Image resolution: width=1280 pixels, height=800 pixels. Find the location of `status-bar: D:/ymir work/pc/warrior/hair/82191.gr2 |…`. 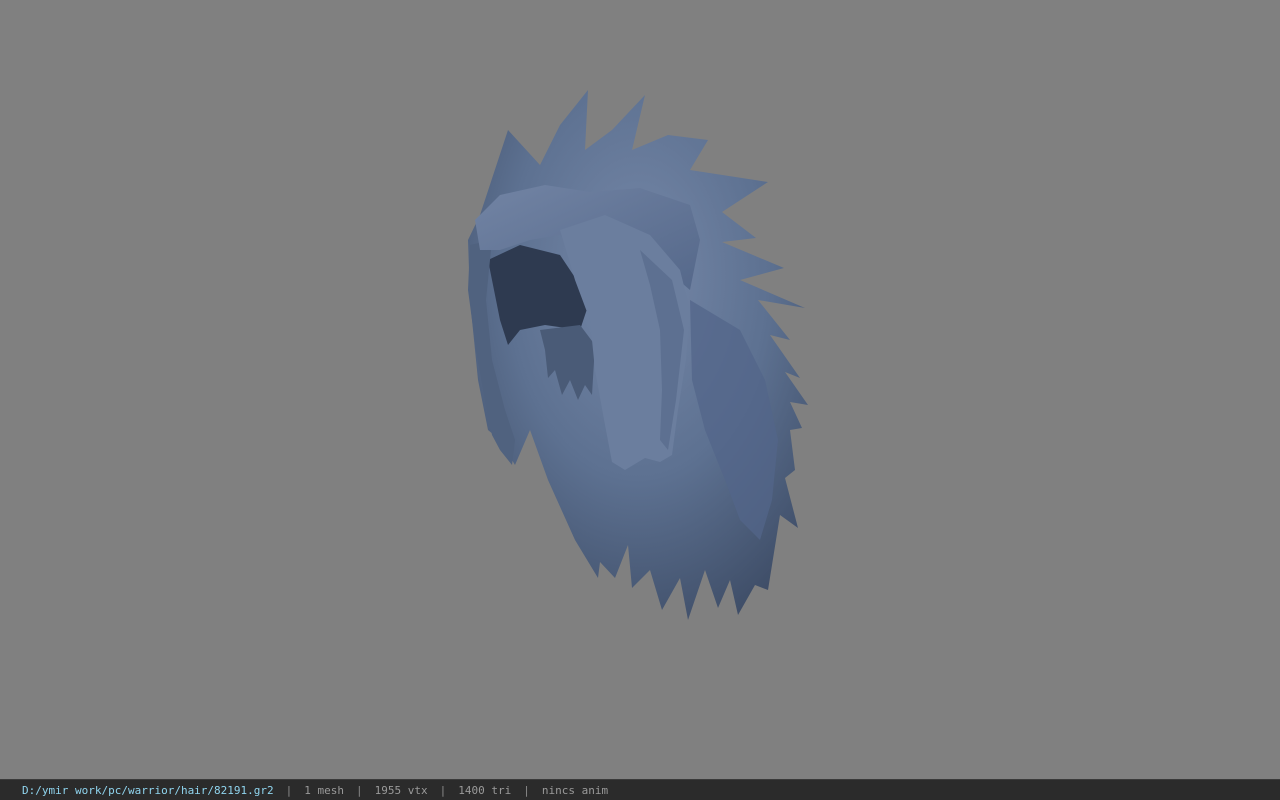

status-bar: D:/ymir work/pc/warrior/hair/82191.gr2 |… is located at coordinates (640, 789).